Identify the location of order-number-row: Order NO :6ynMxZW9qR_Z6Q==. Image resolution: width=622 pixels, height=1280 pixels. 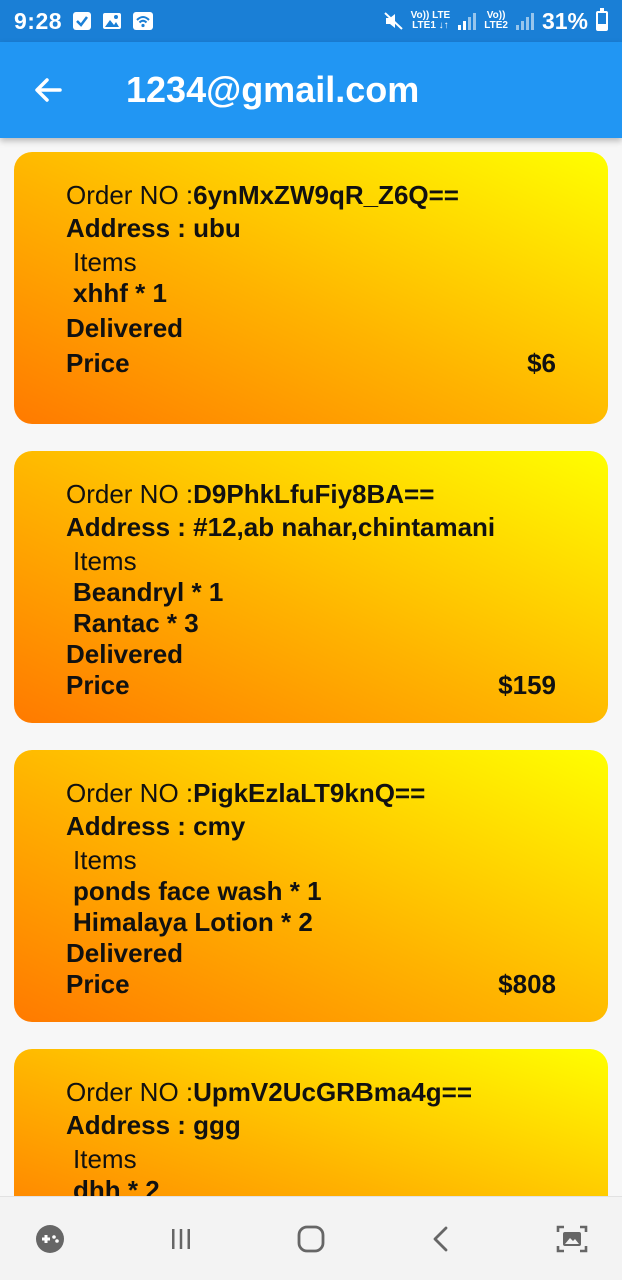
(311, 195).